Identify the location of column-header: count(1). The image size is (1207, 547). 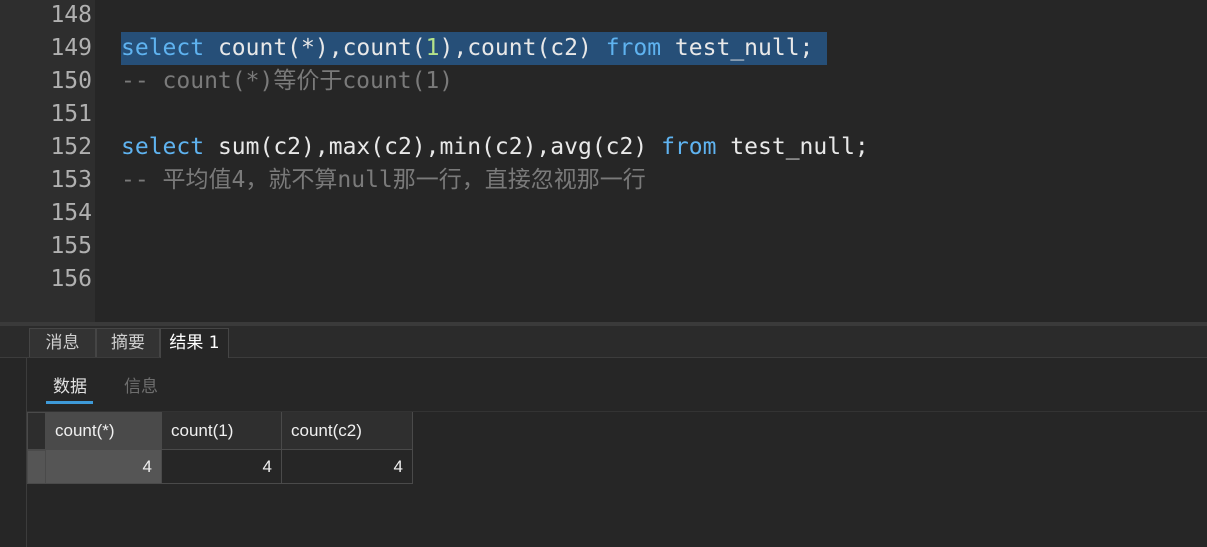
(222, 431).